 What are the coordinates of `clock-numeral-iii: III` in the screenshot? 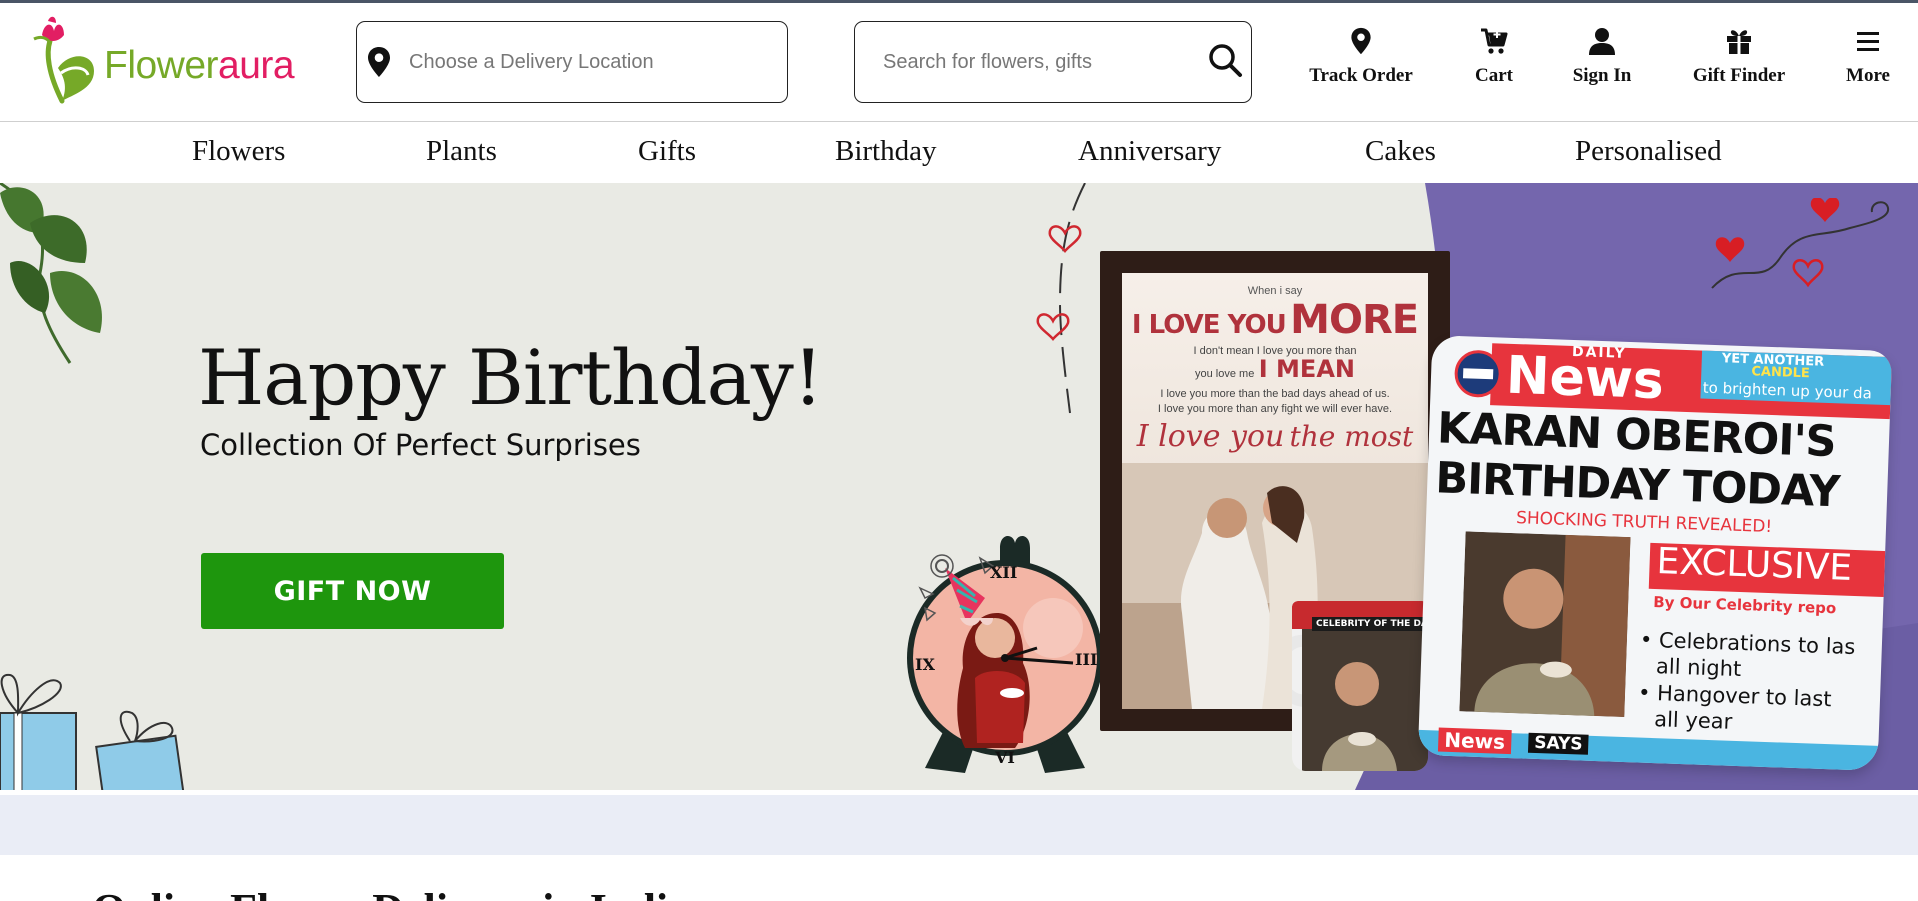 It's located at (1086, 659).